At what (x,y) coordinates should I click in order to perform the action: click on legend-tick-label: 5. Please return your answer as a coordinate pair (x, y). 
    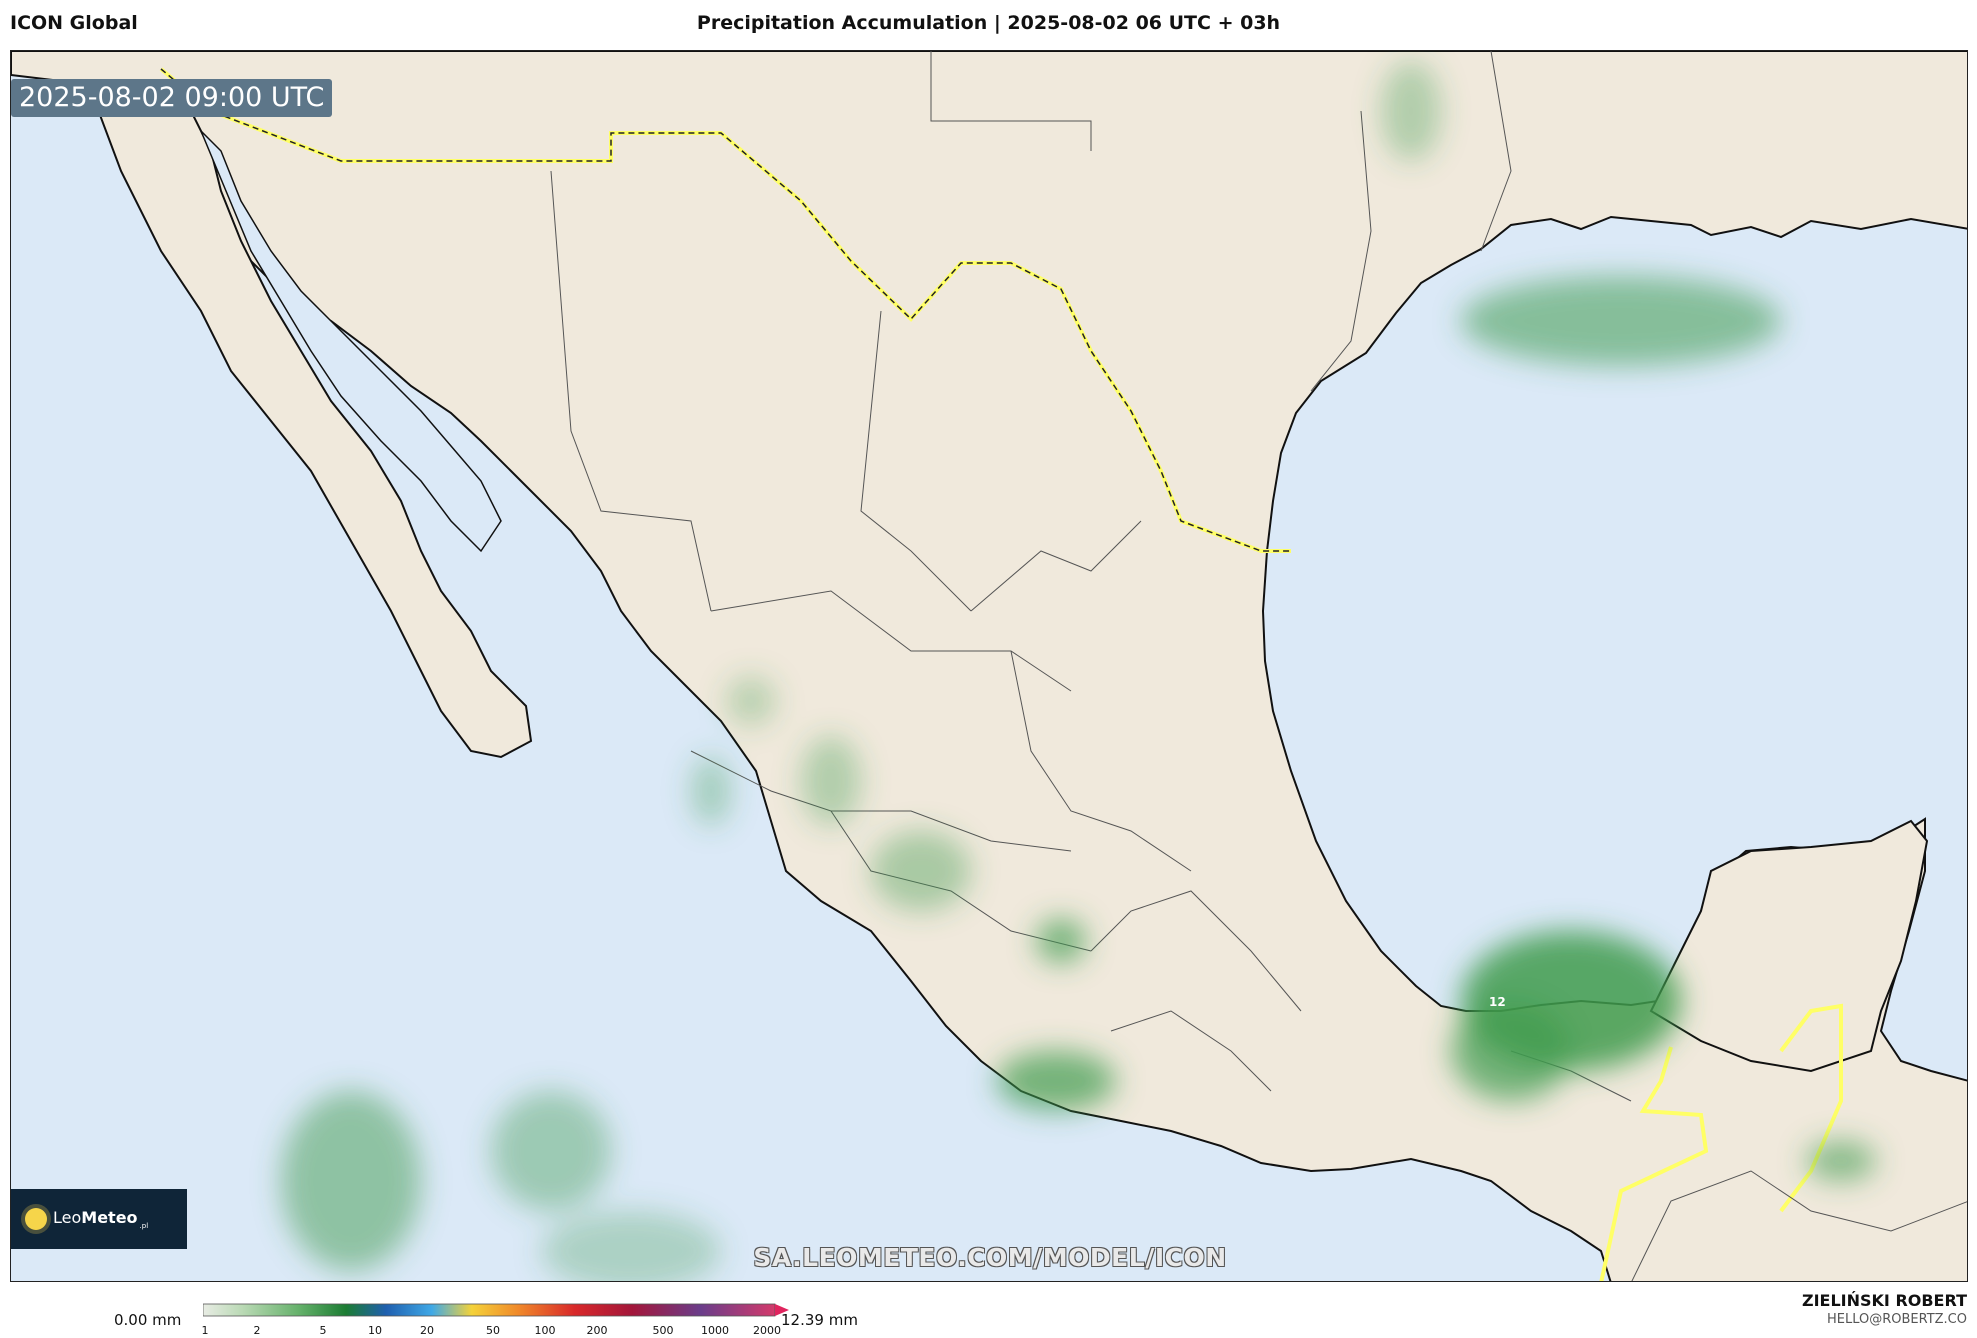
    Looking at the image, I should click on (323, 1330).